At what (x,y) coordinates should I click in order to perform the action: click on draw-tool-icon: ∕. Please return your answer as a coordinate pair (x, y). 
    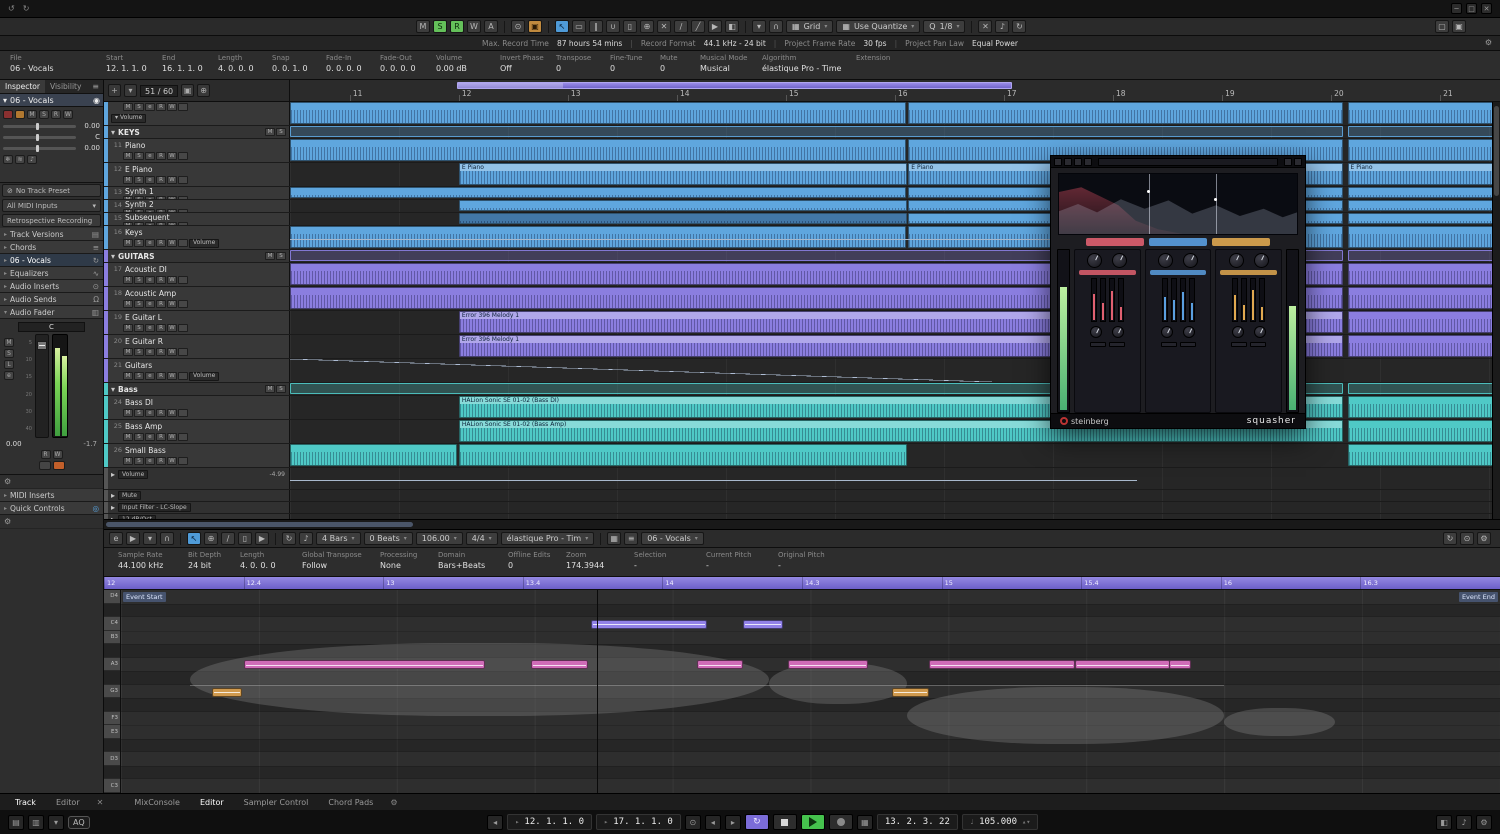
    Looking at the image, I should click on (228, 538).